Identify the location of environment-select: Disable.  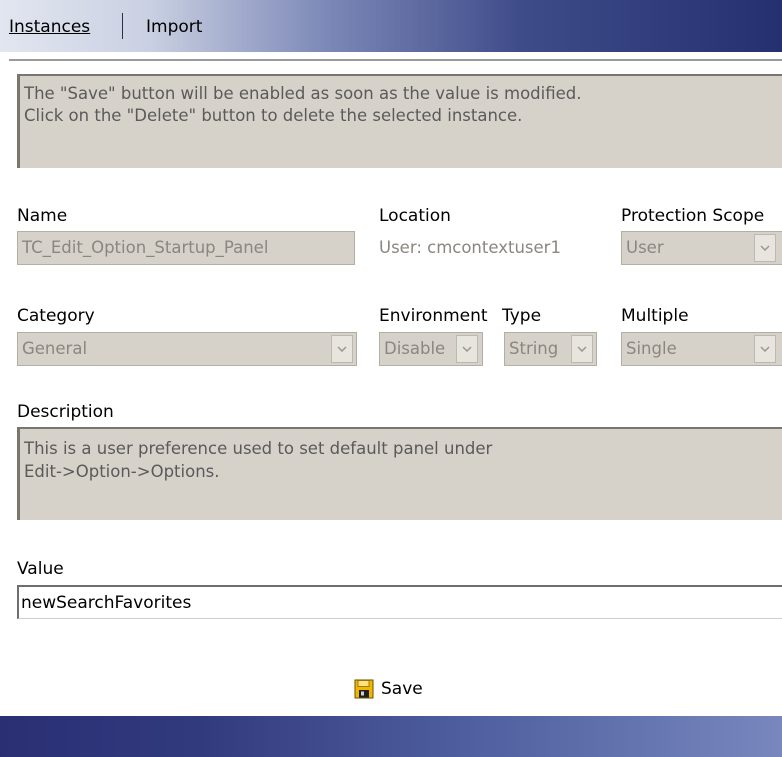
(431, 349).